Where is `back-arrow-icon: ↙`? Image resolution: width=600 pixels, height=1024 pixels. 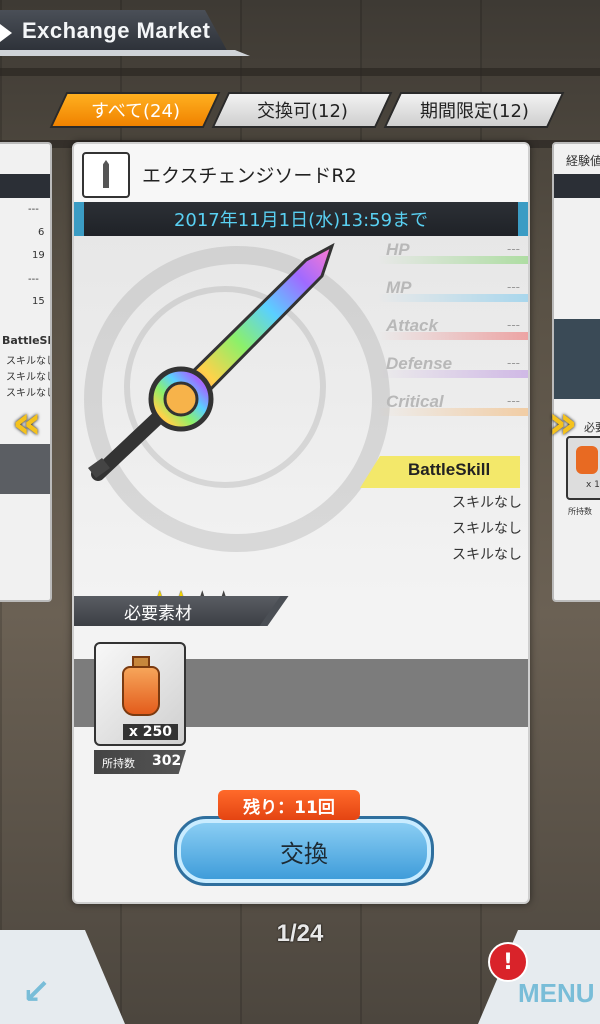
back-arrow-icon: ↙ is located at coordinates (36, 992).